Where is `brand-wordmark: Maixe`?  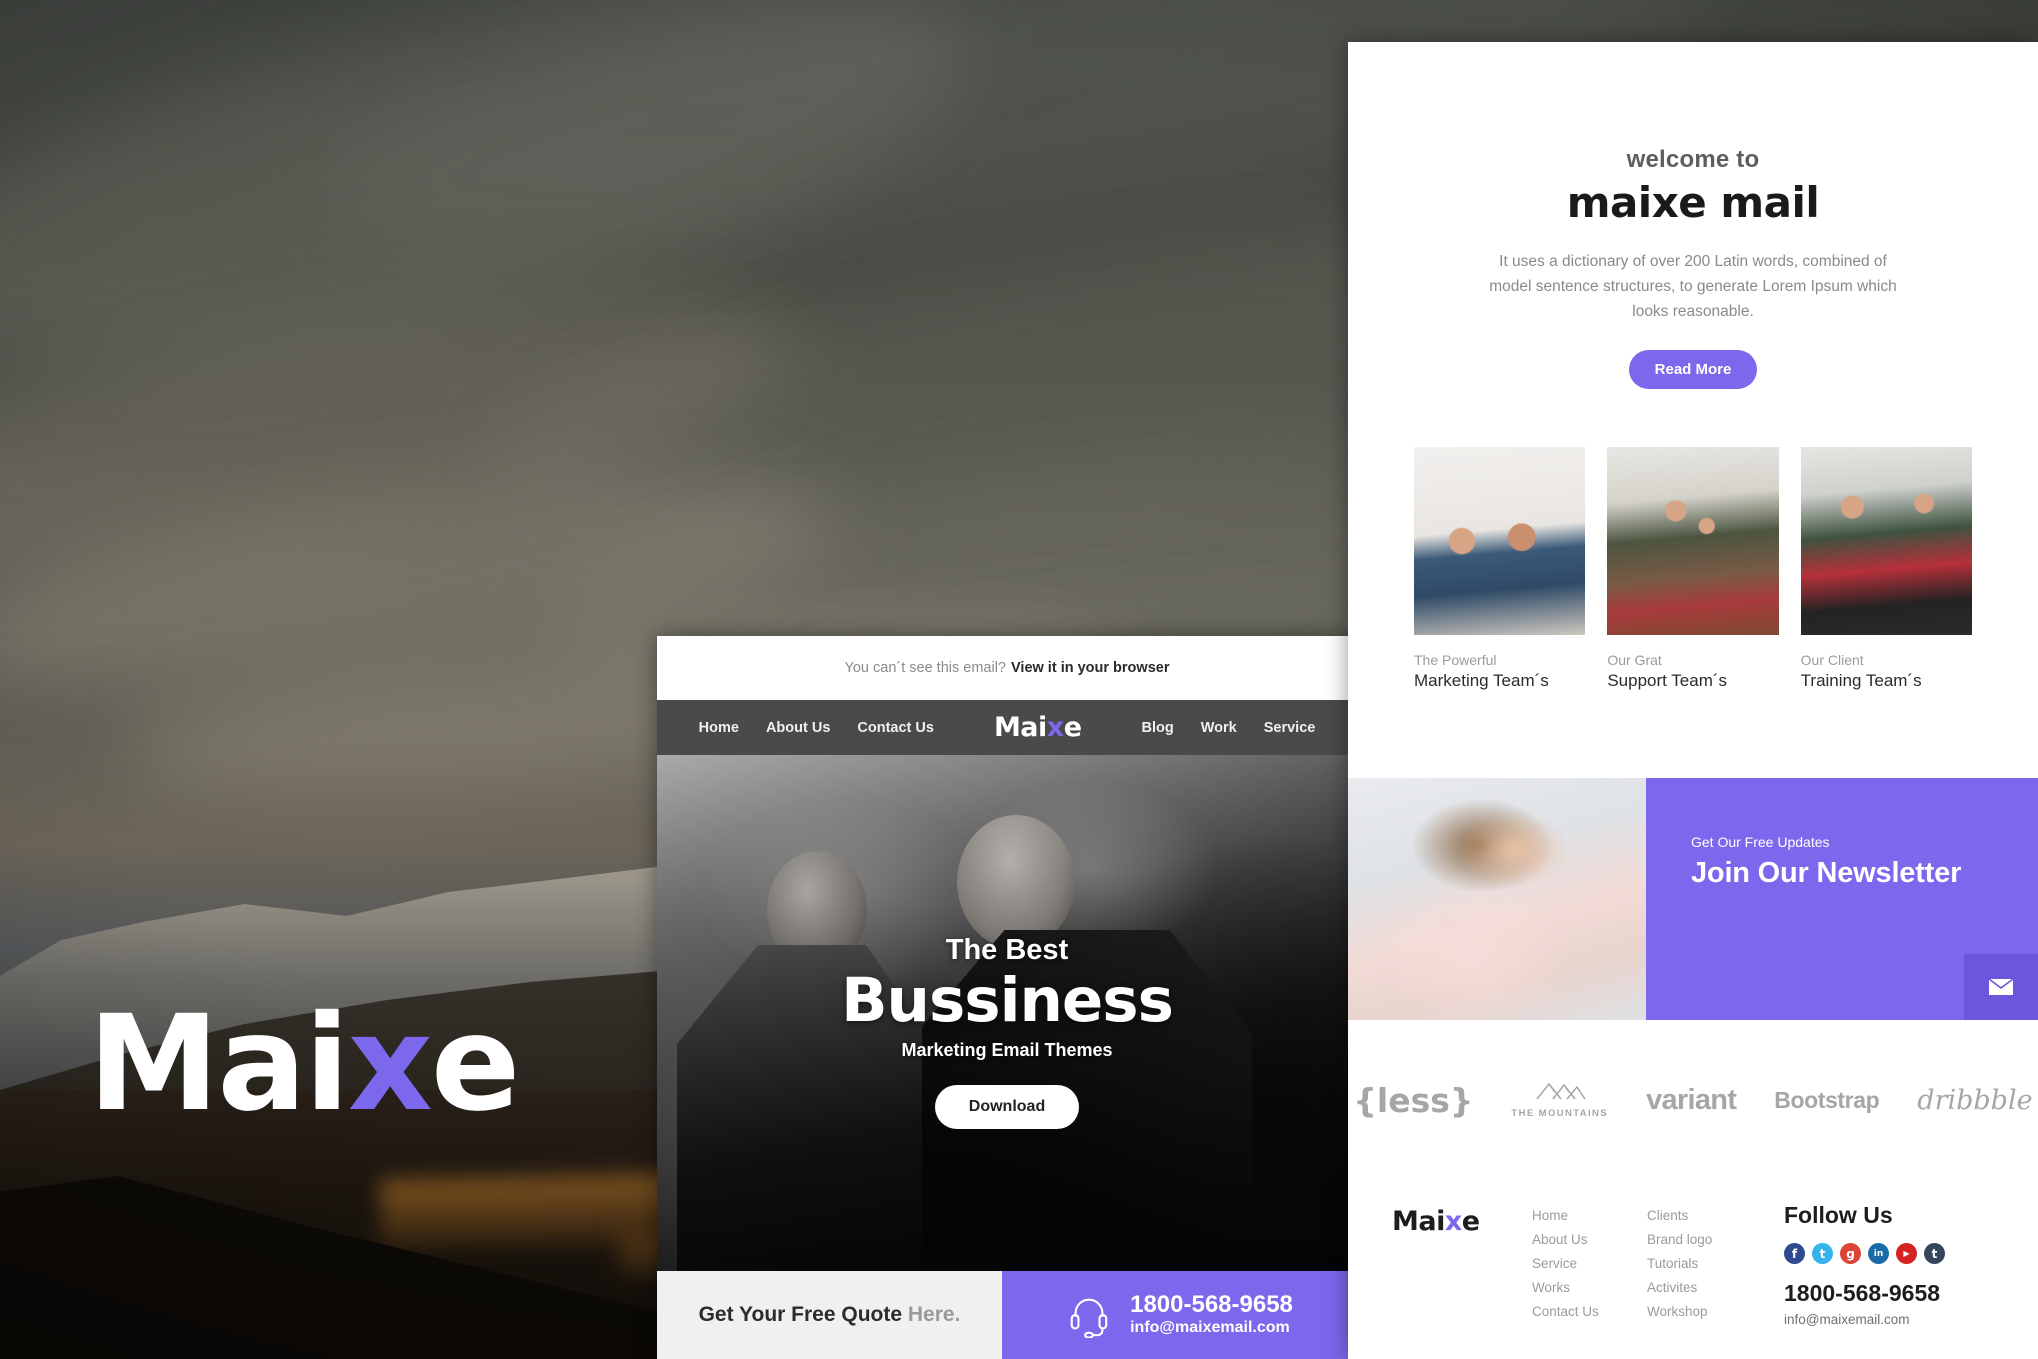
brand-wordmark: Maixe is located at coordinates (304, 1064).